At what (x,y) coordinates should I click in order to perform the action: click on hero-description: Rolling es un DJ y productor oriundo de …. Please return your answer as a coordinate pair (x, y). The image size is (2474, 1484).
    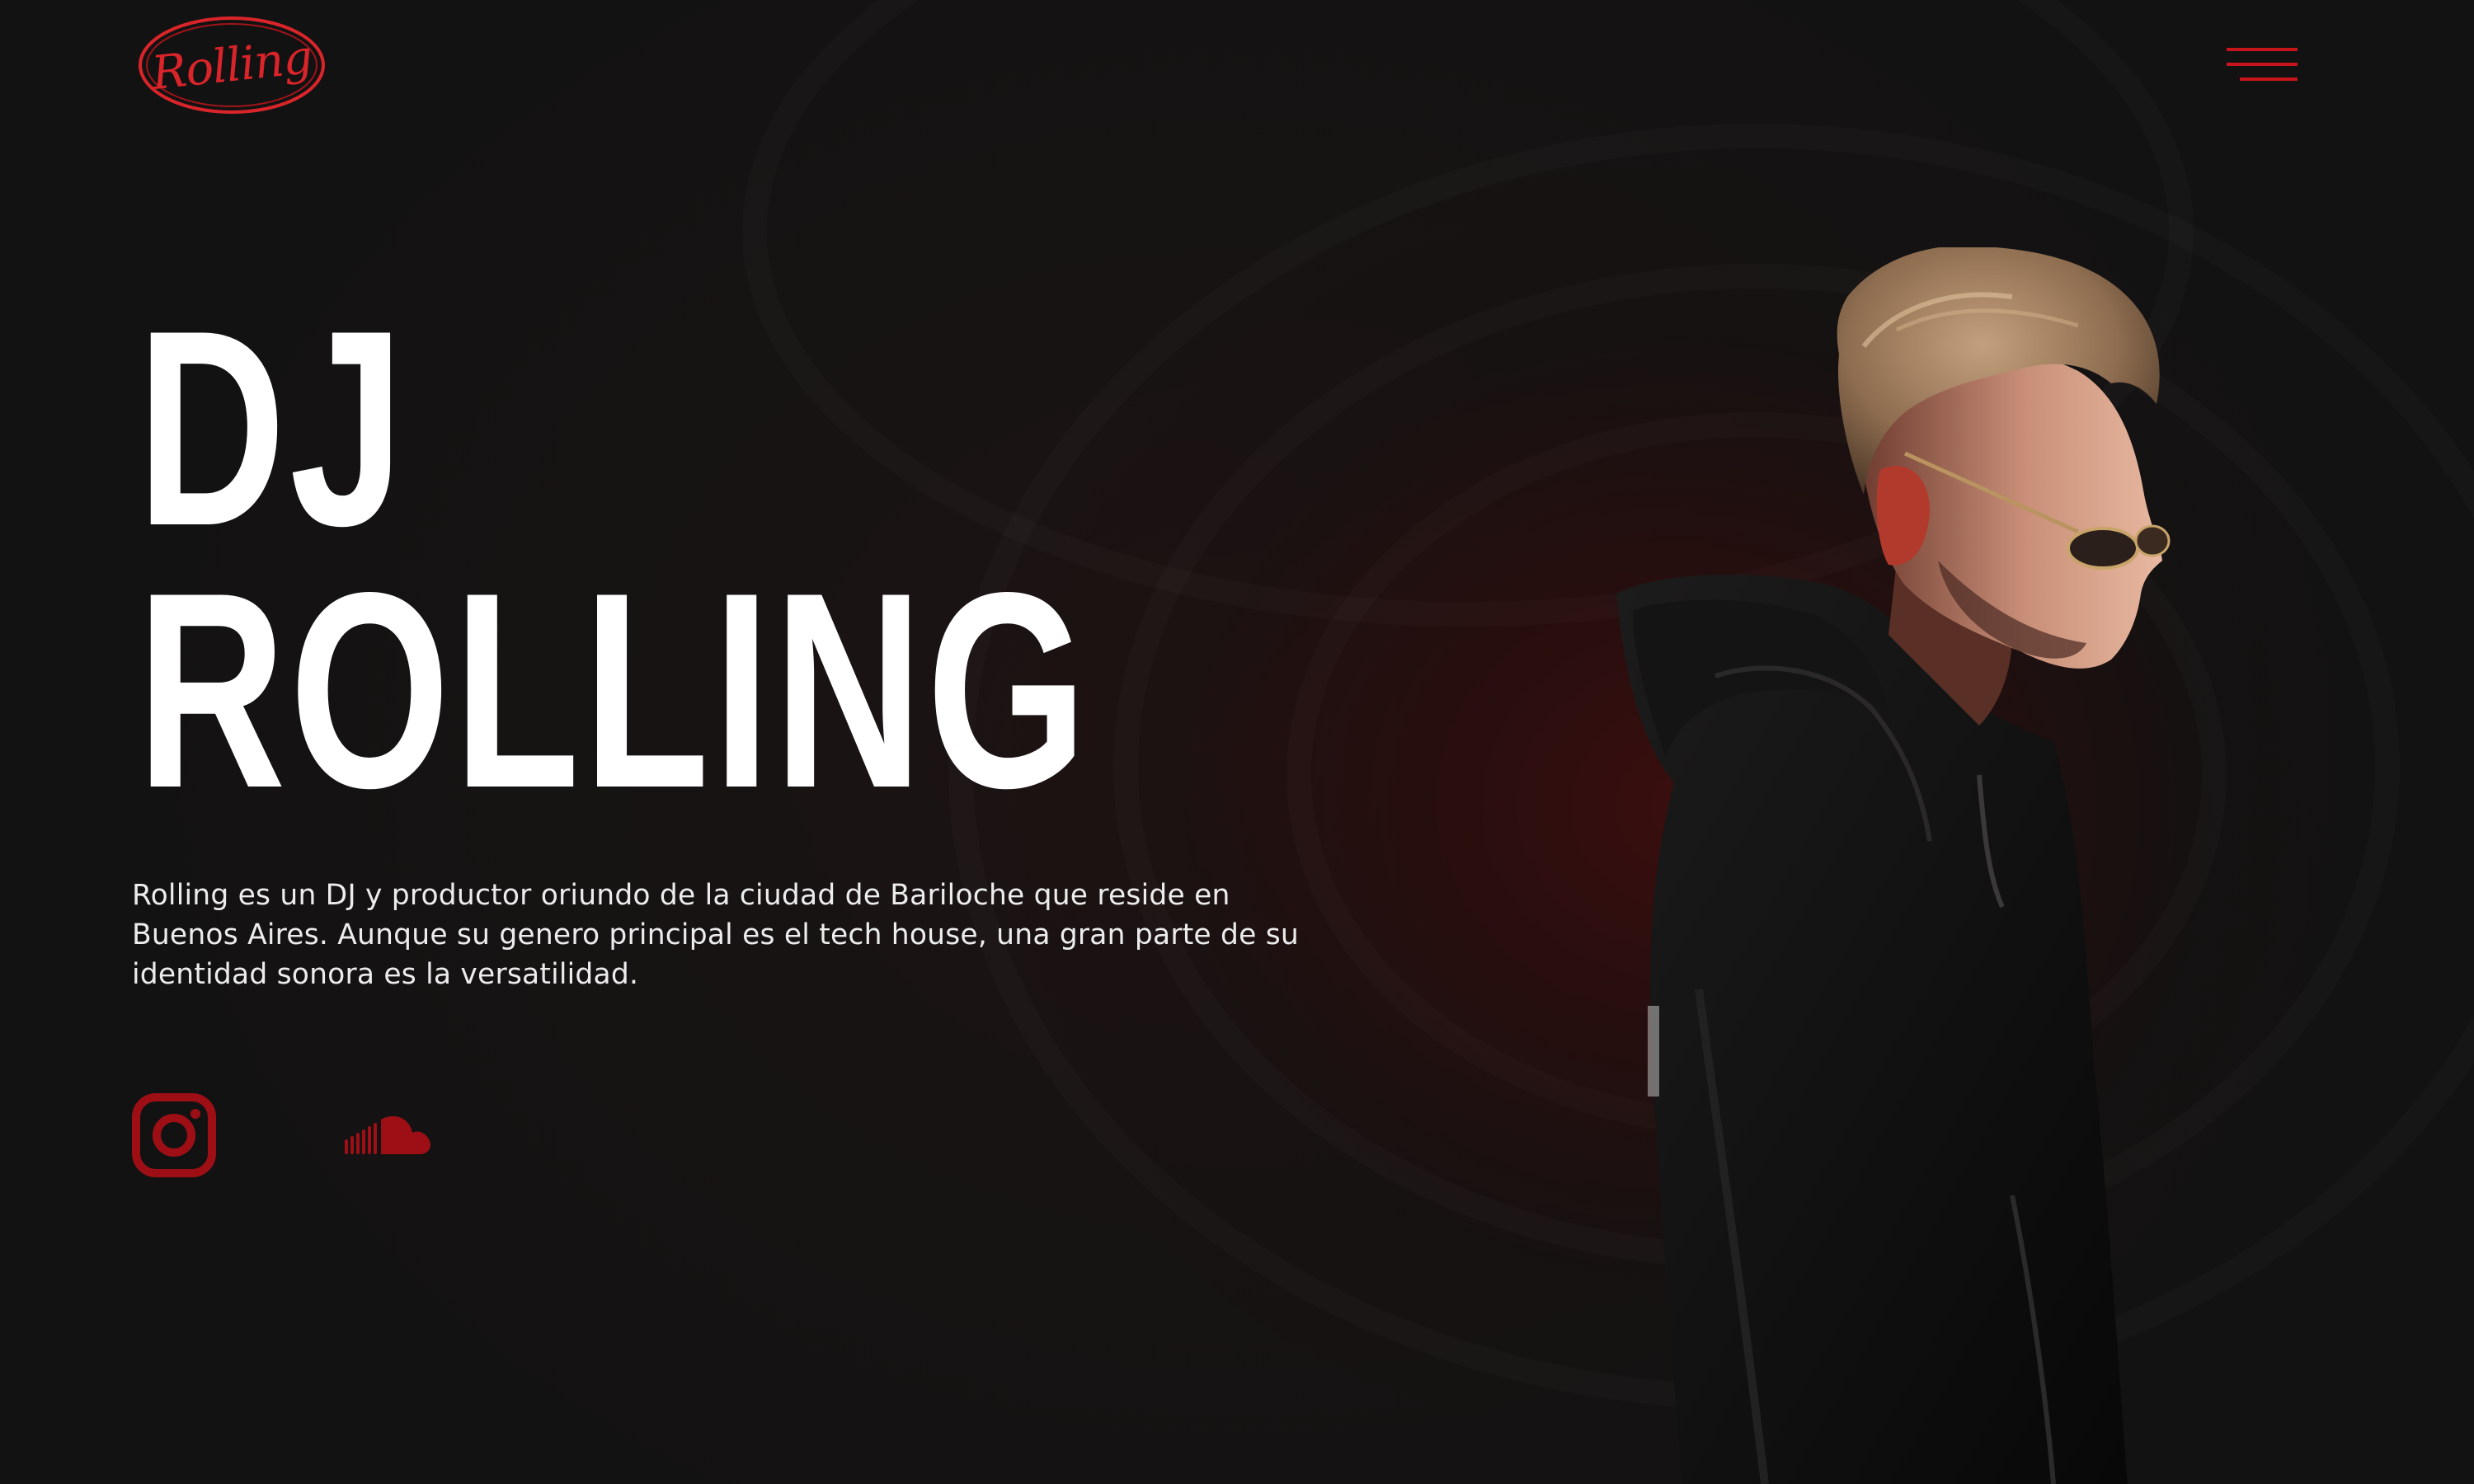
    Looking at the image, I should click on (715, 935).